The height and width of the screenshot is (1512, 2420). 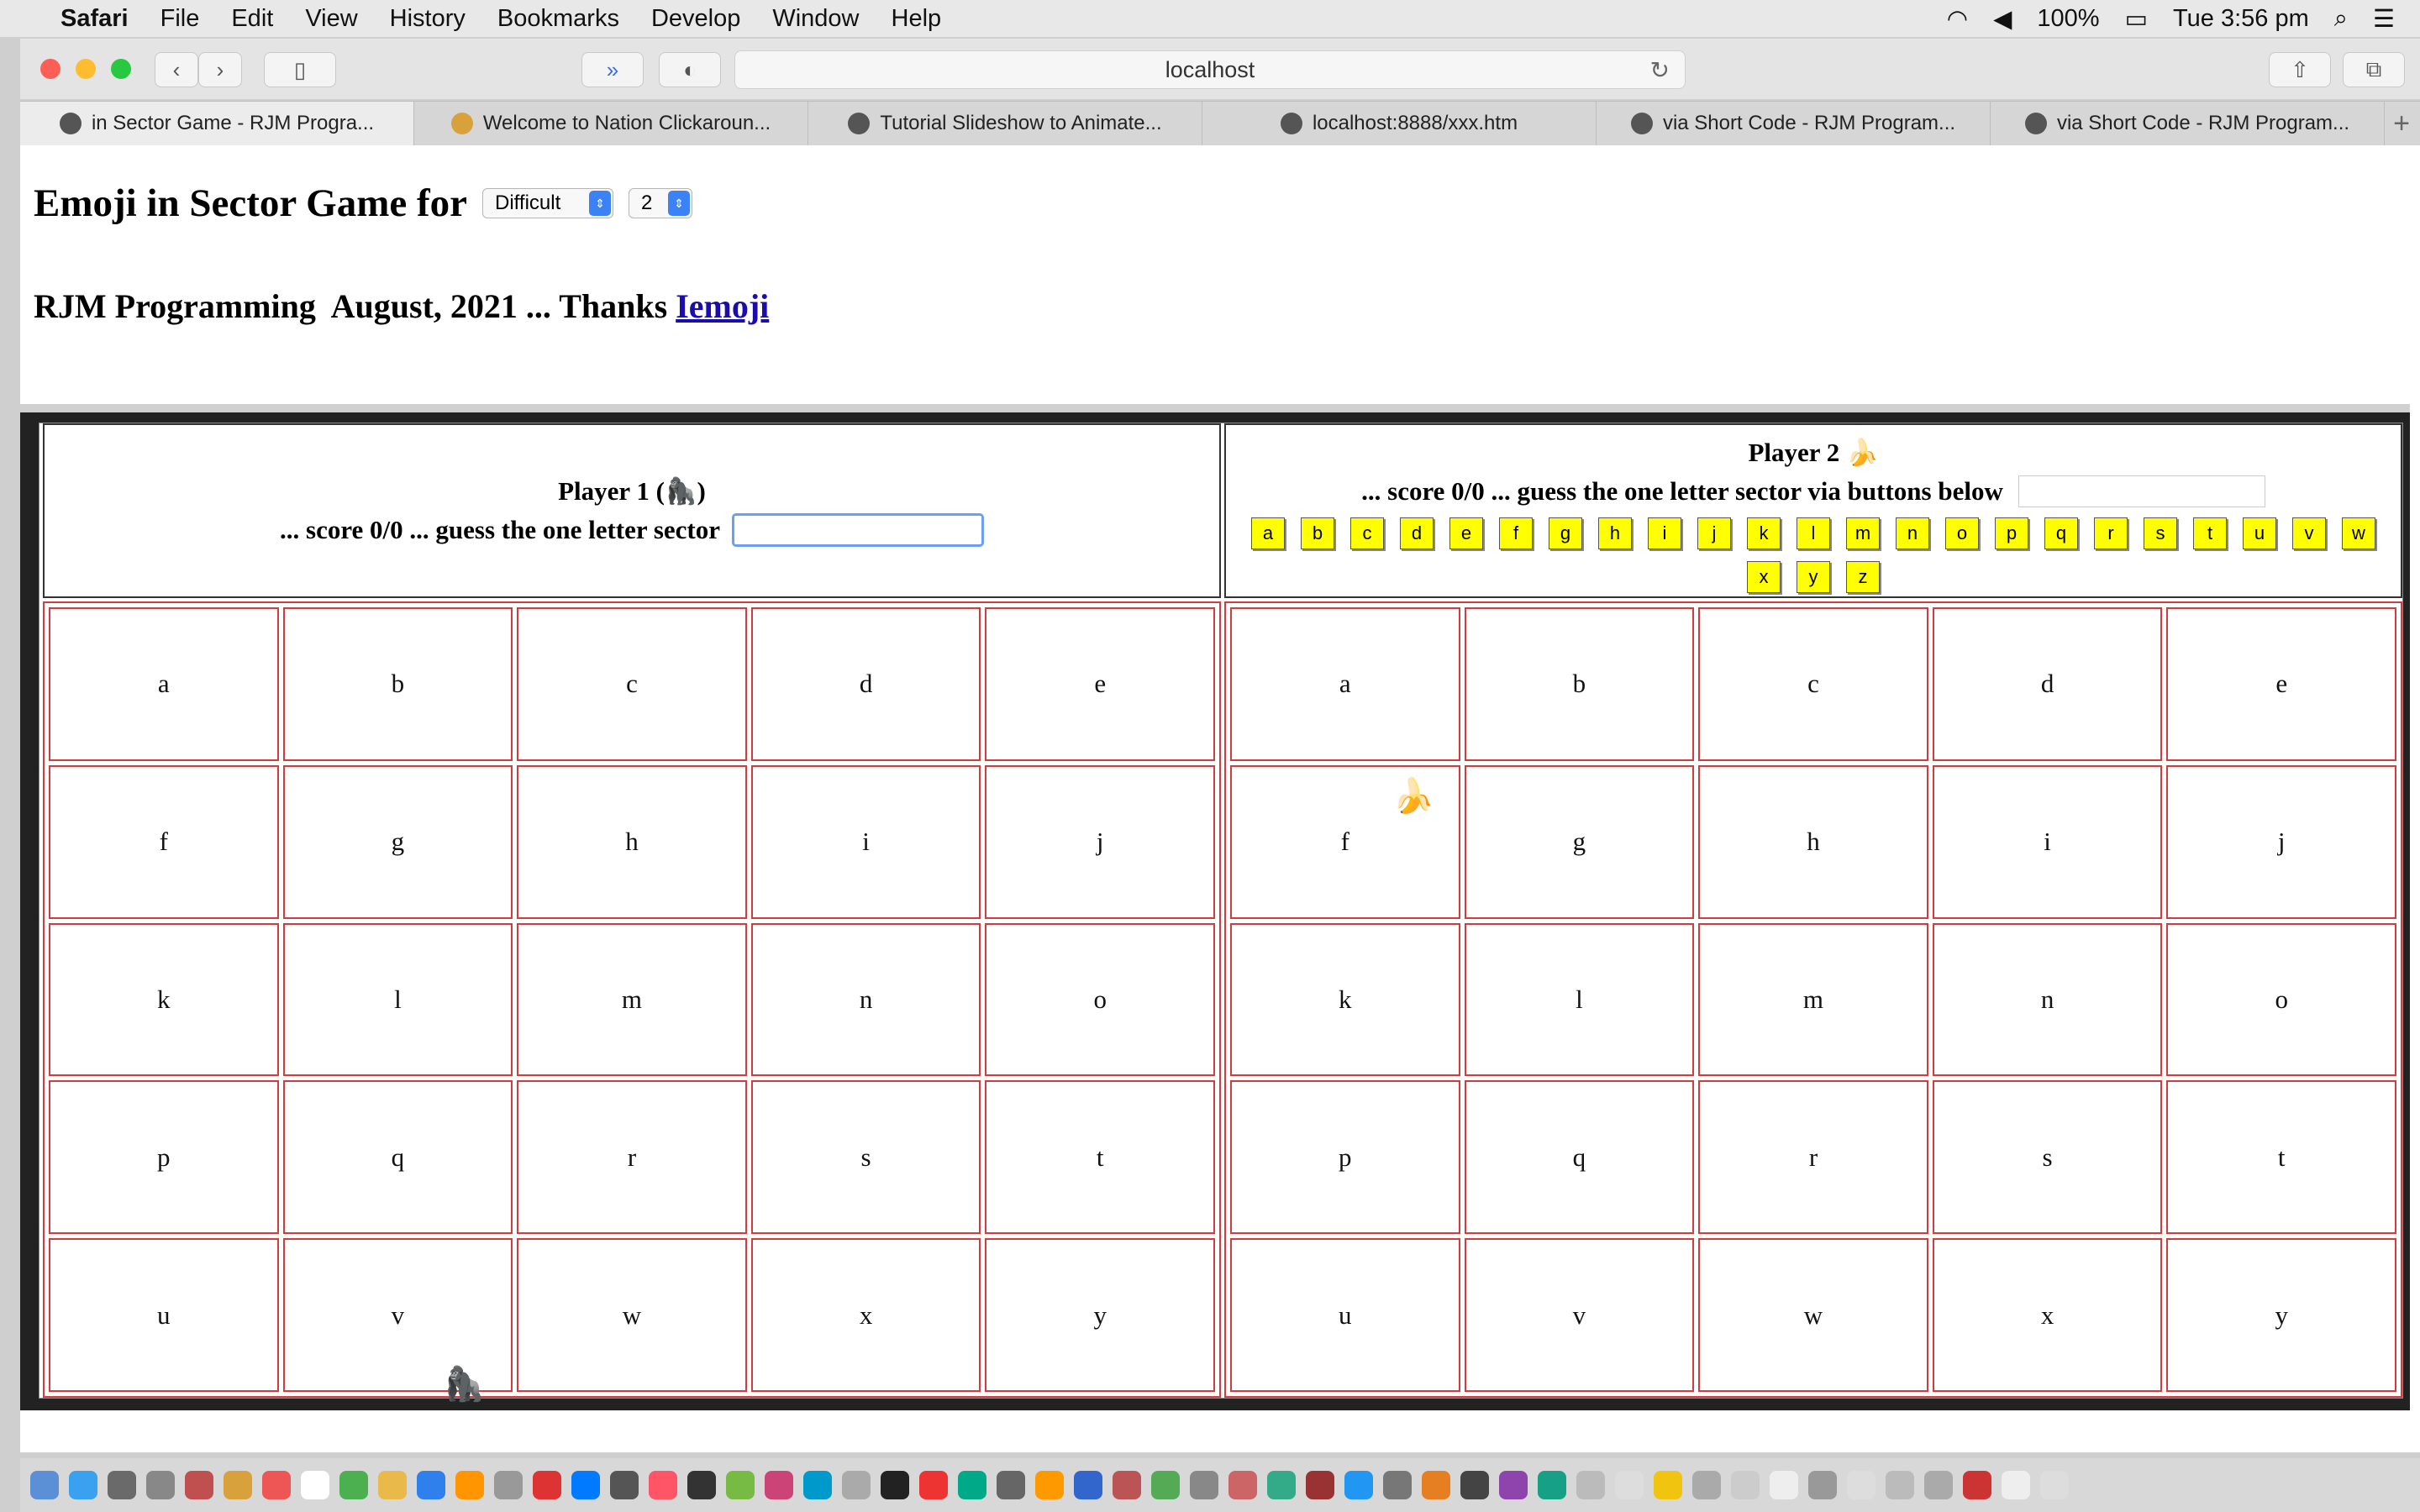 What do you see at coordinates (2358, 533) in the screenshot?
I see `letter-button-w: w` at bounding box center [2358, 533].